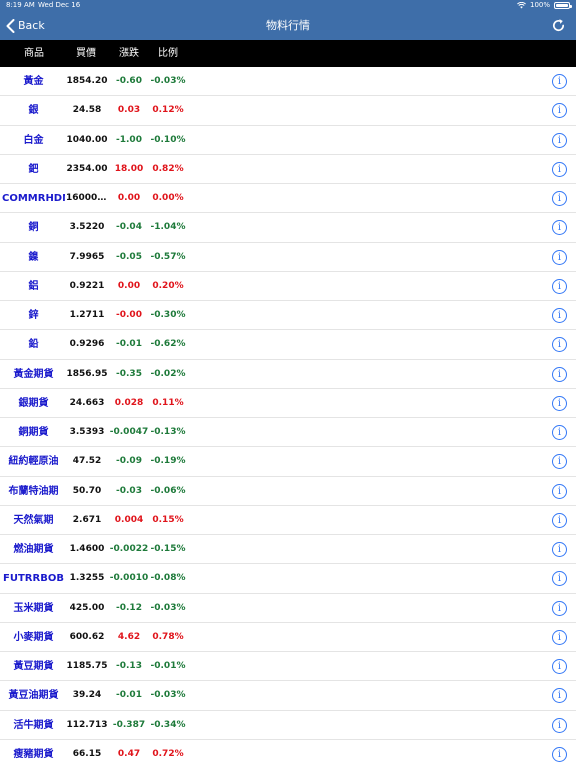  I want to click on commodity-name: 布蘭特油期, so click(33, 491).